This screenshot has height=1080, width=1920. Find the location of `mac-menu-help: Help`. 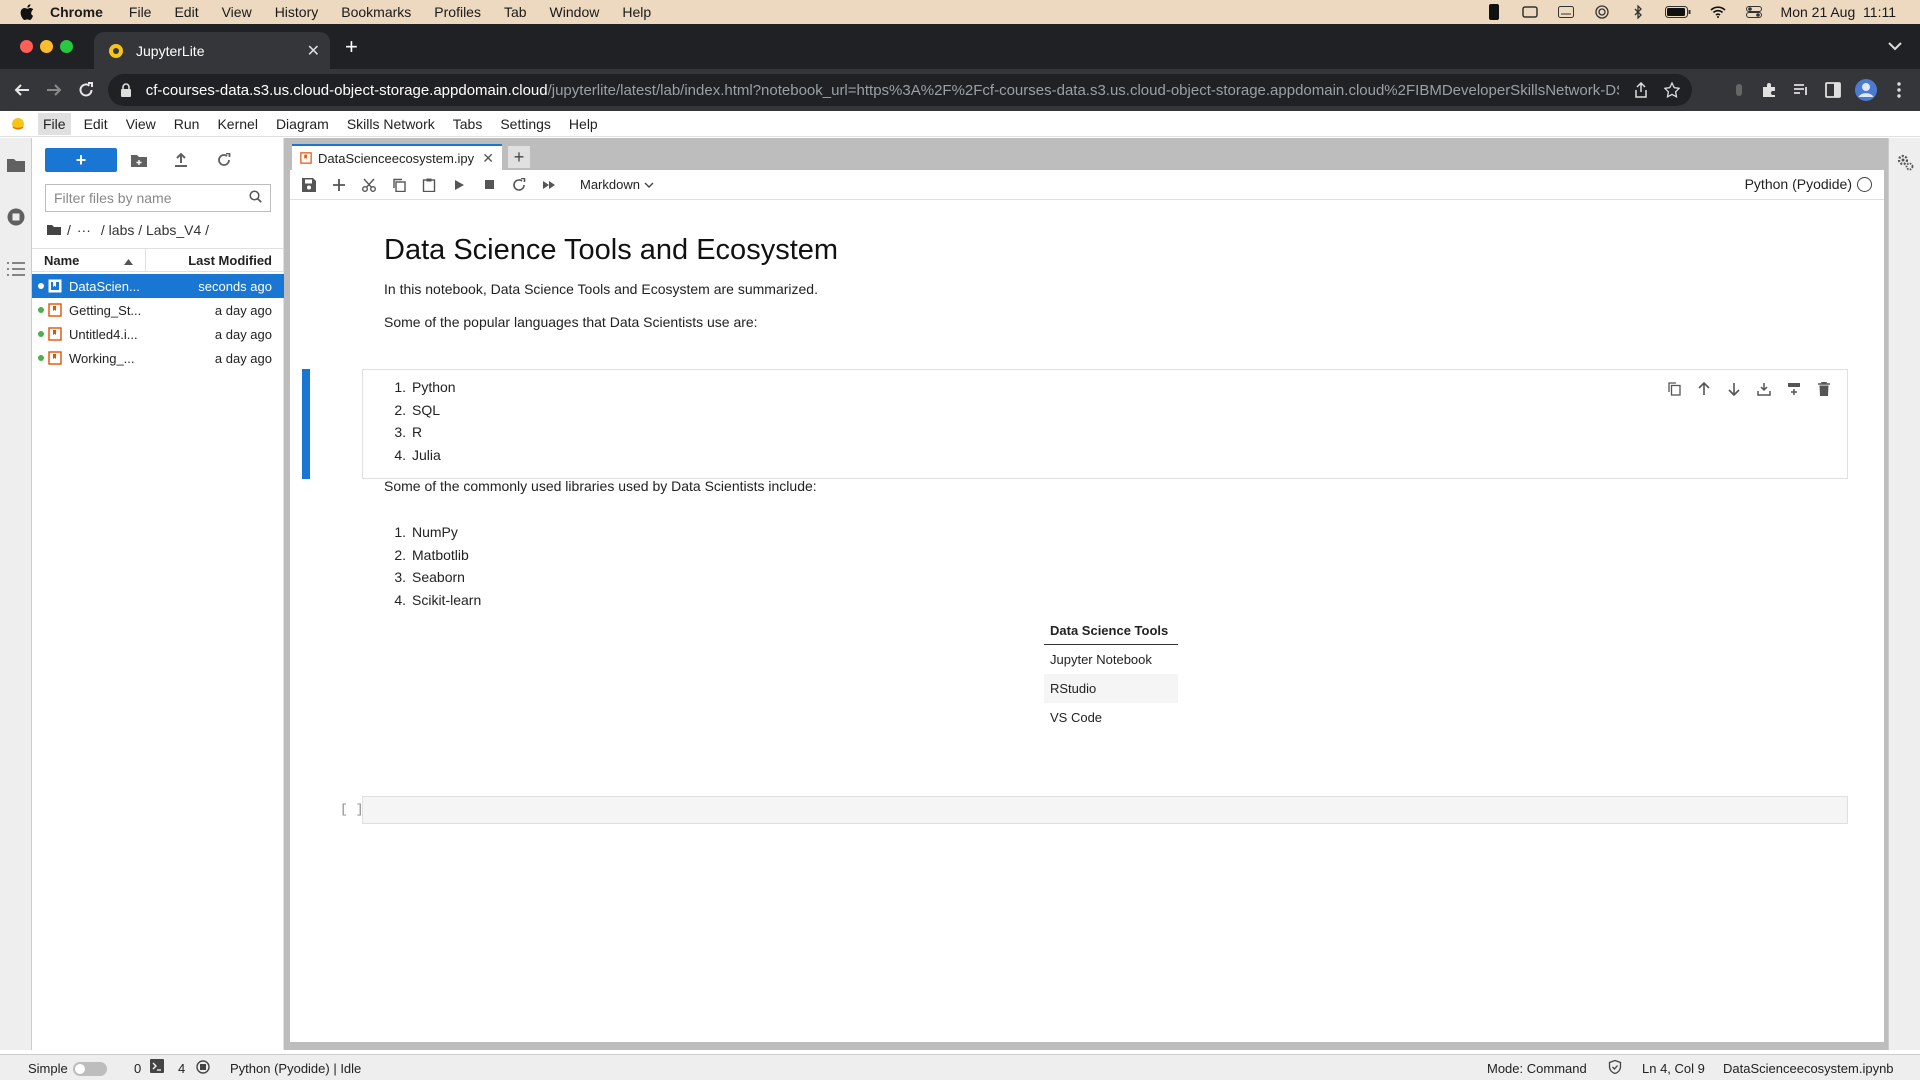

mac-menu-help: Help is located at coordinates (636, 12).